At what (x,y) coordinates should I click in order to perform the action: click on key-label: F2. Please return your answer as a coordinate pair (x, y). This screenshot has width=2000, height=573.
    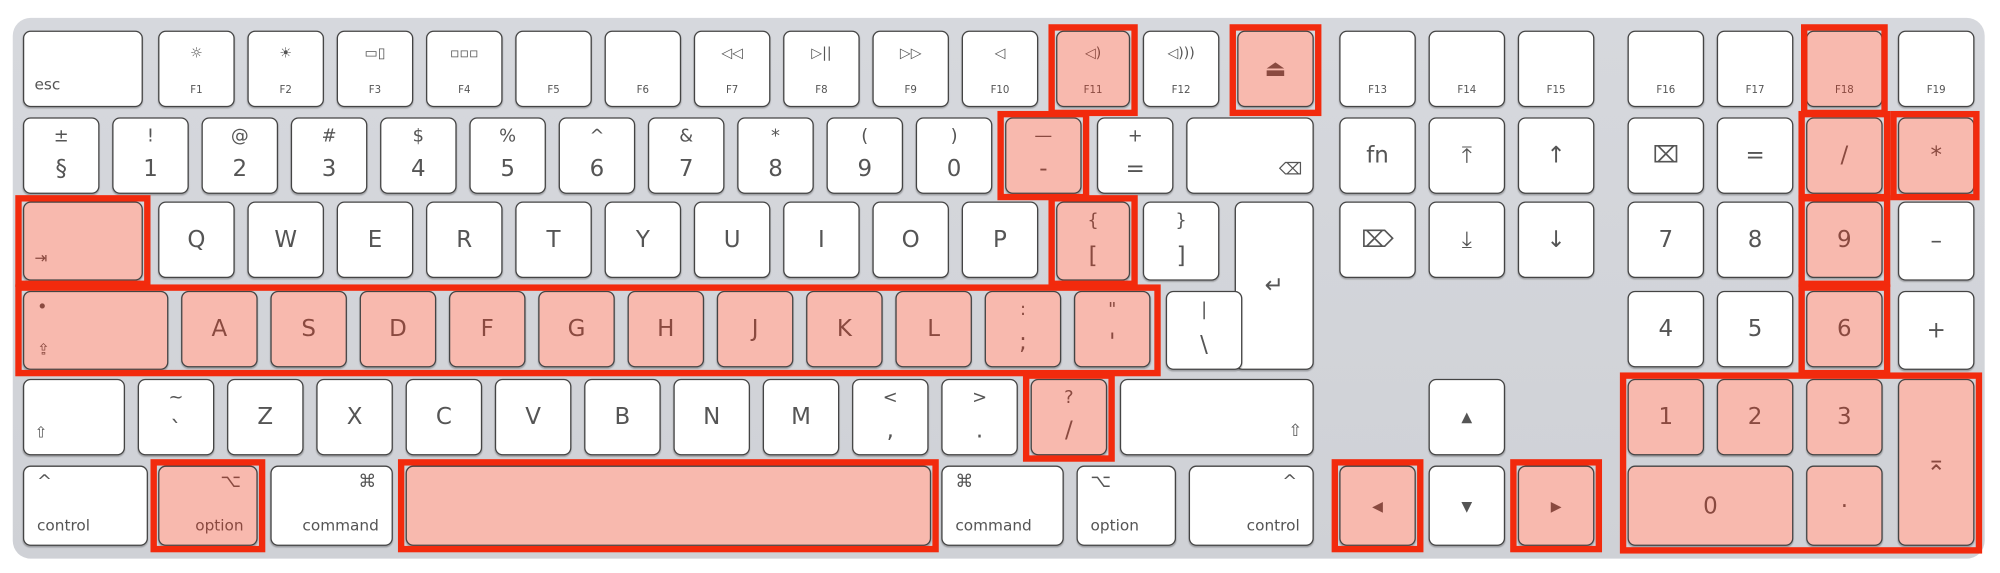
    Looking at the image, I should click on (285, 90).